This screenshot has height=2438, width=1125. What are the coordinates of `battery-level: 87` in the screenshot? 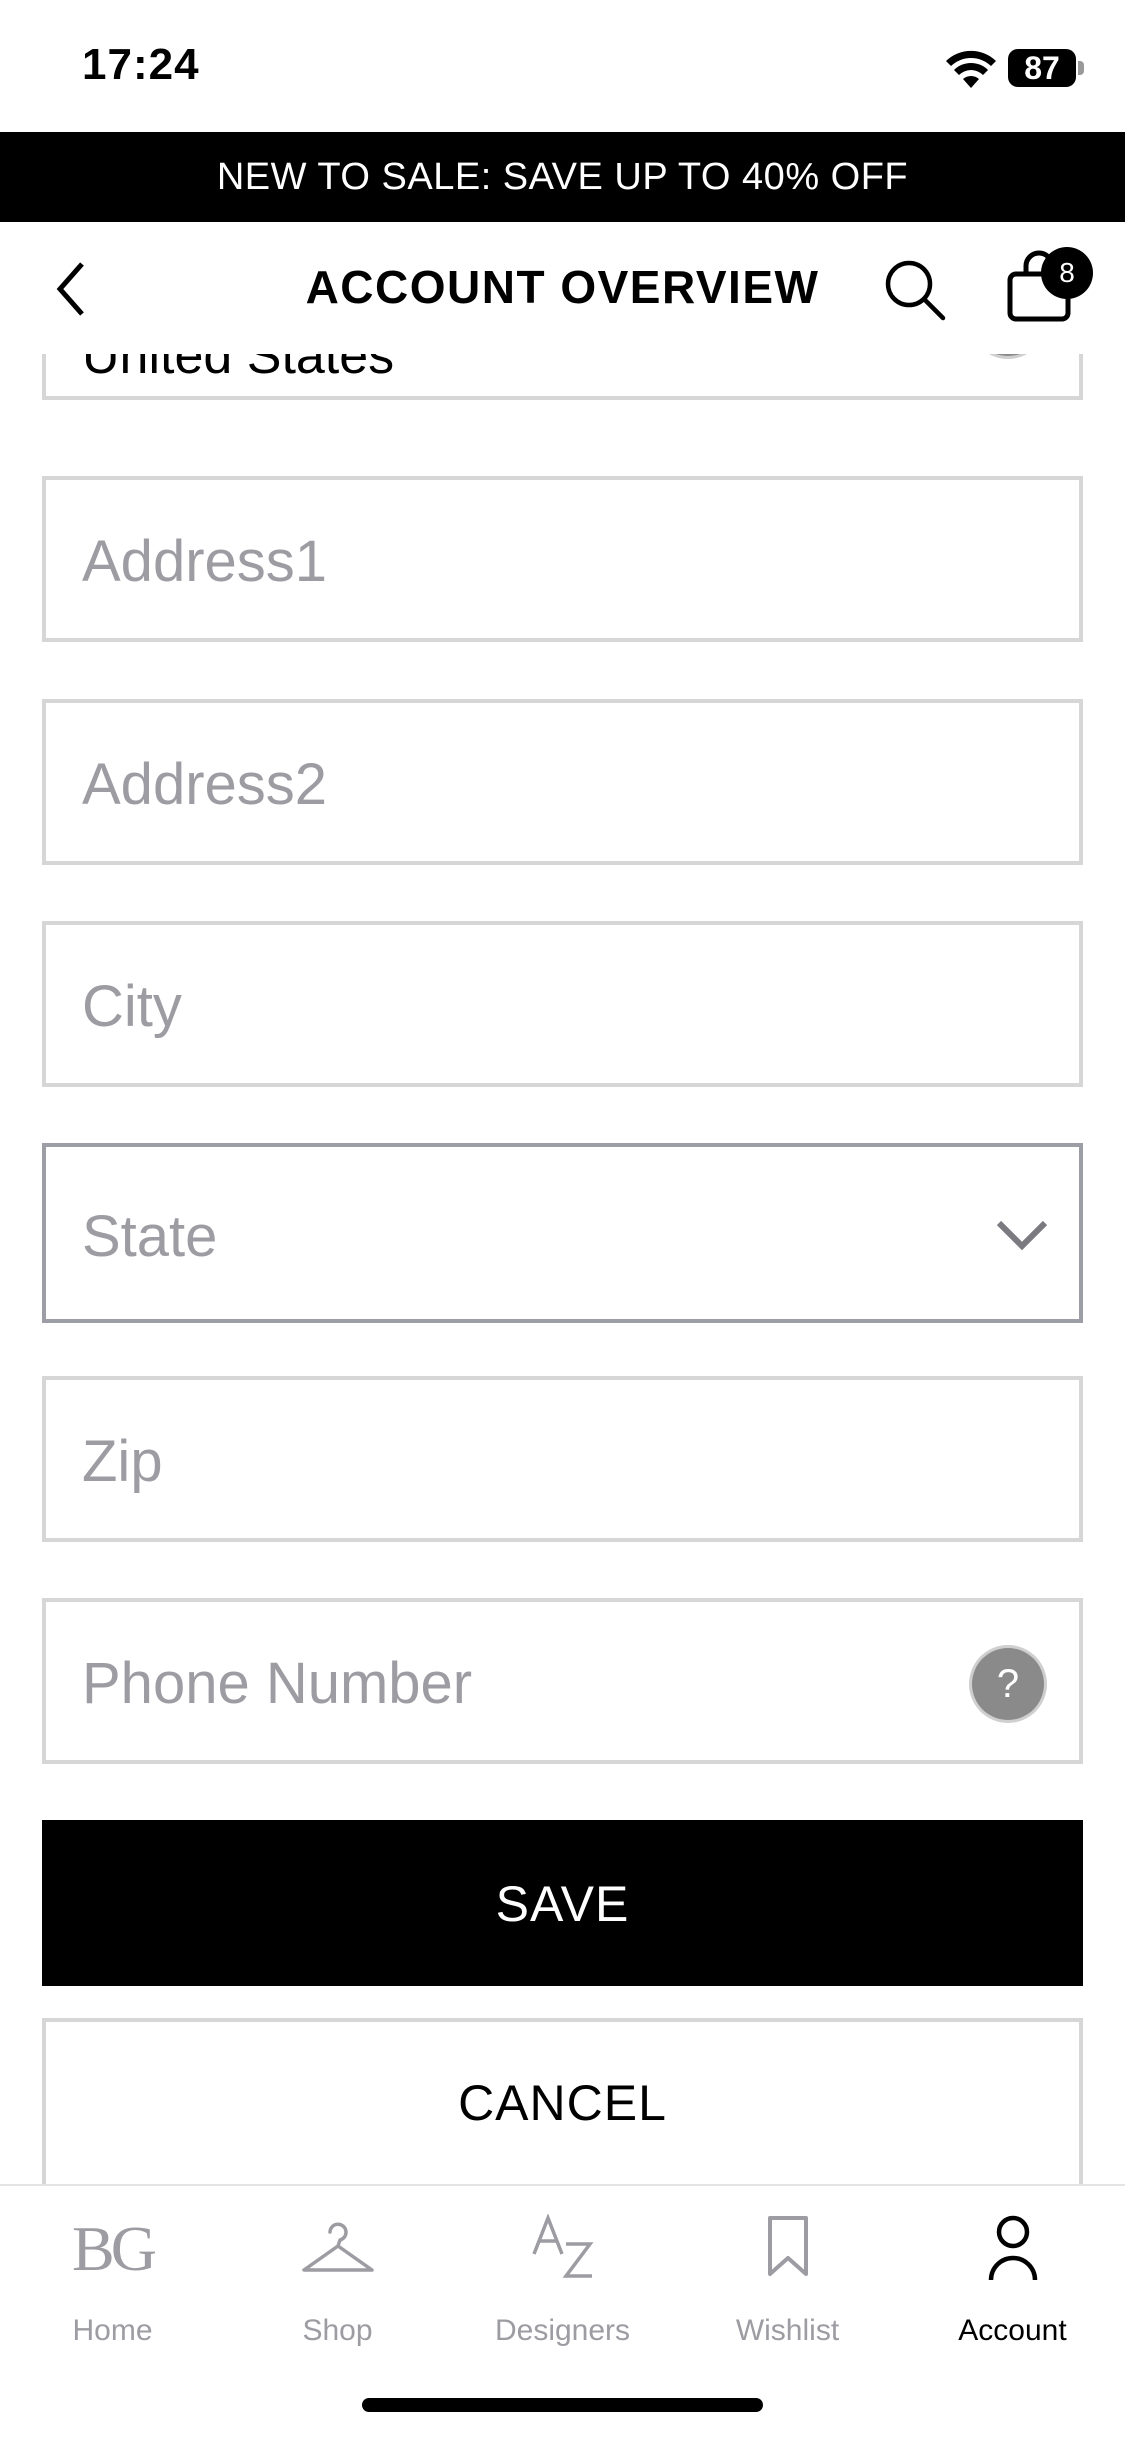 It's located at (1042, 68).